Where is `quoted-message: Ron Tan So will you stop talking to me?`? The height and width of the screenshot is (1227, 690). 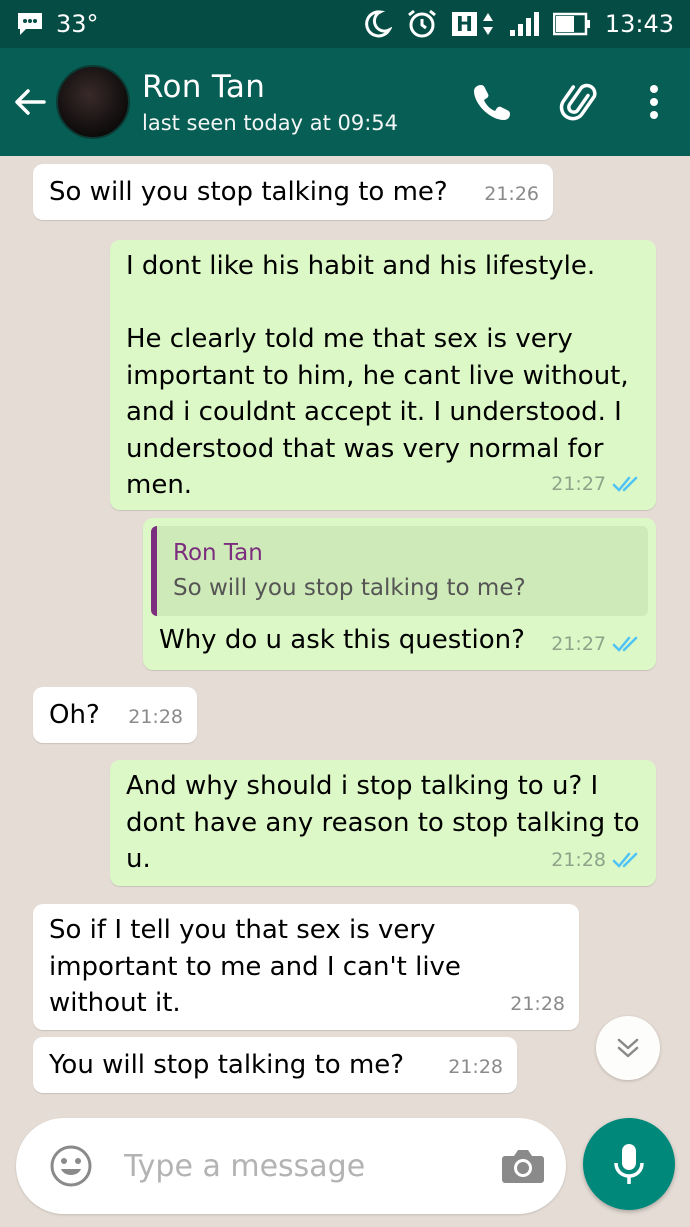
quoted-message: Ron Tan So will you stop talking to me? is located at coordinates (399, 571).